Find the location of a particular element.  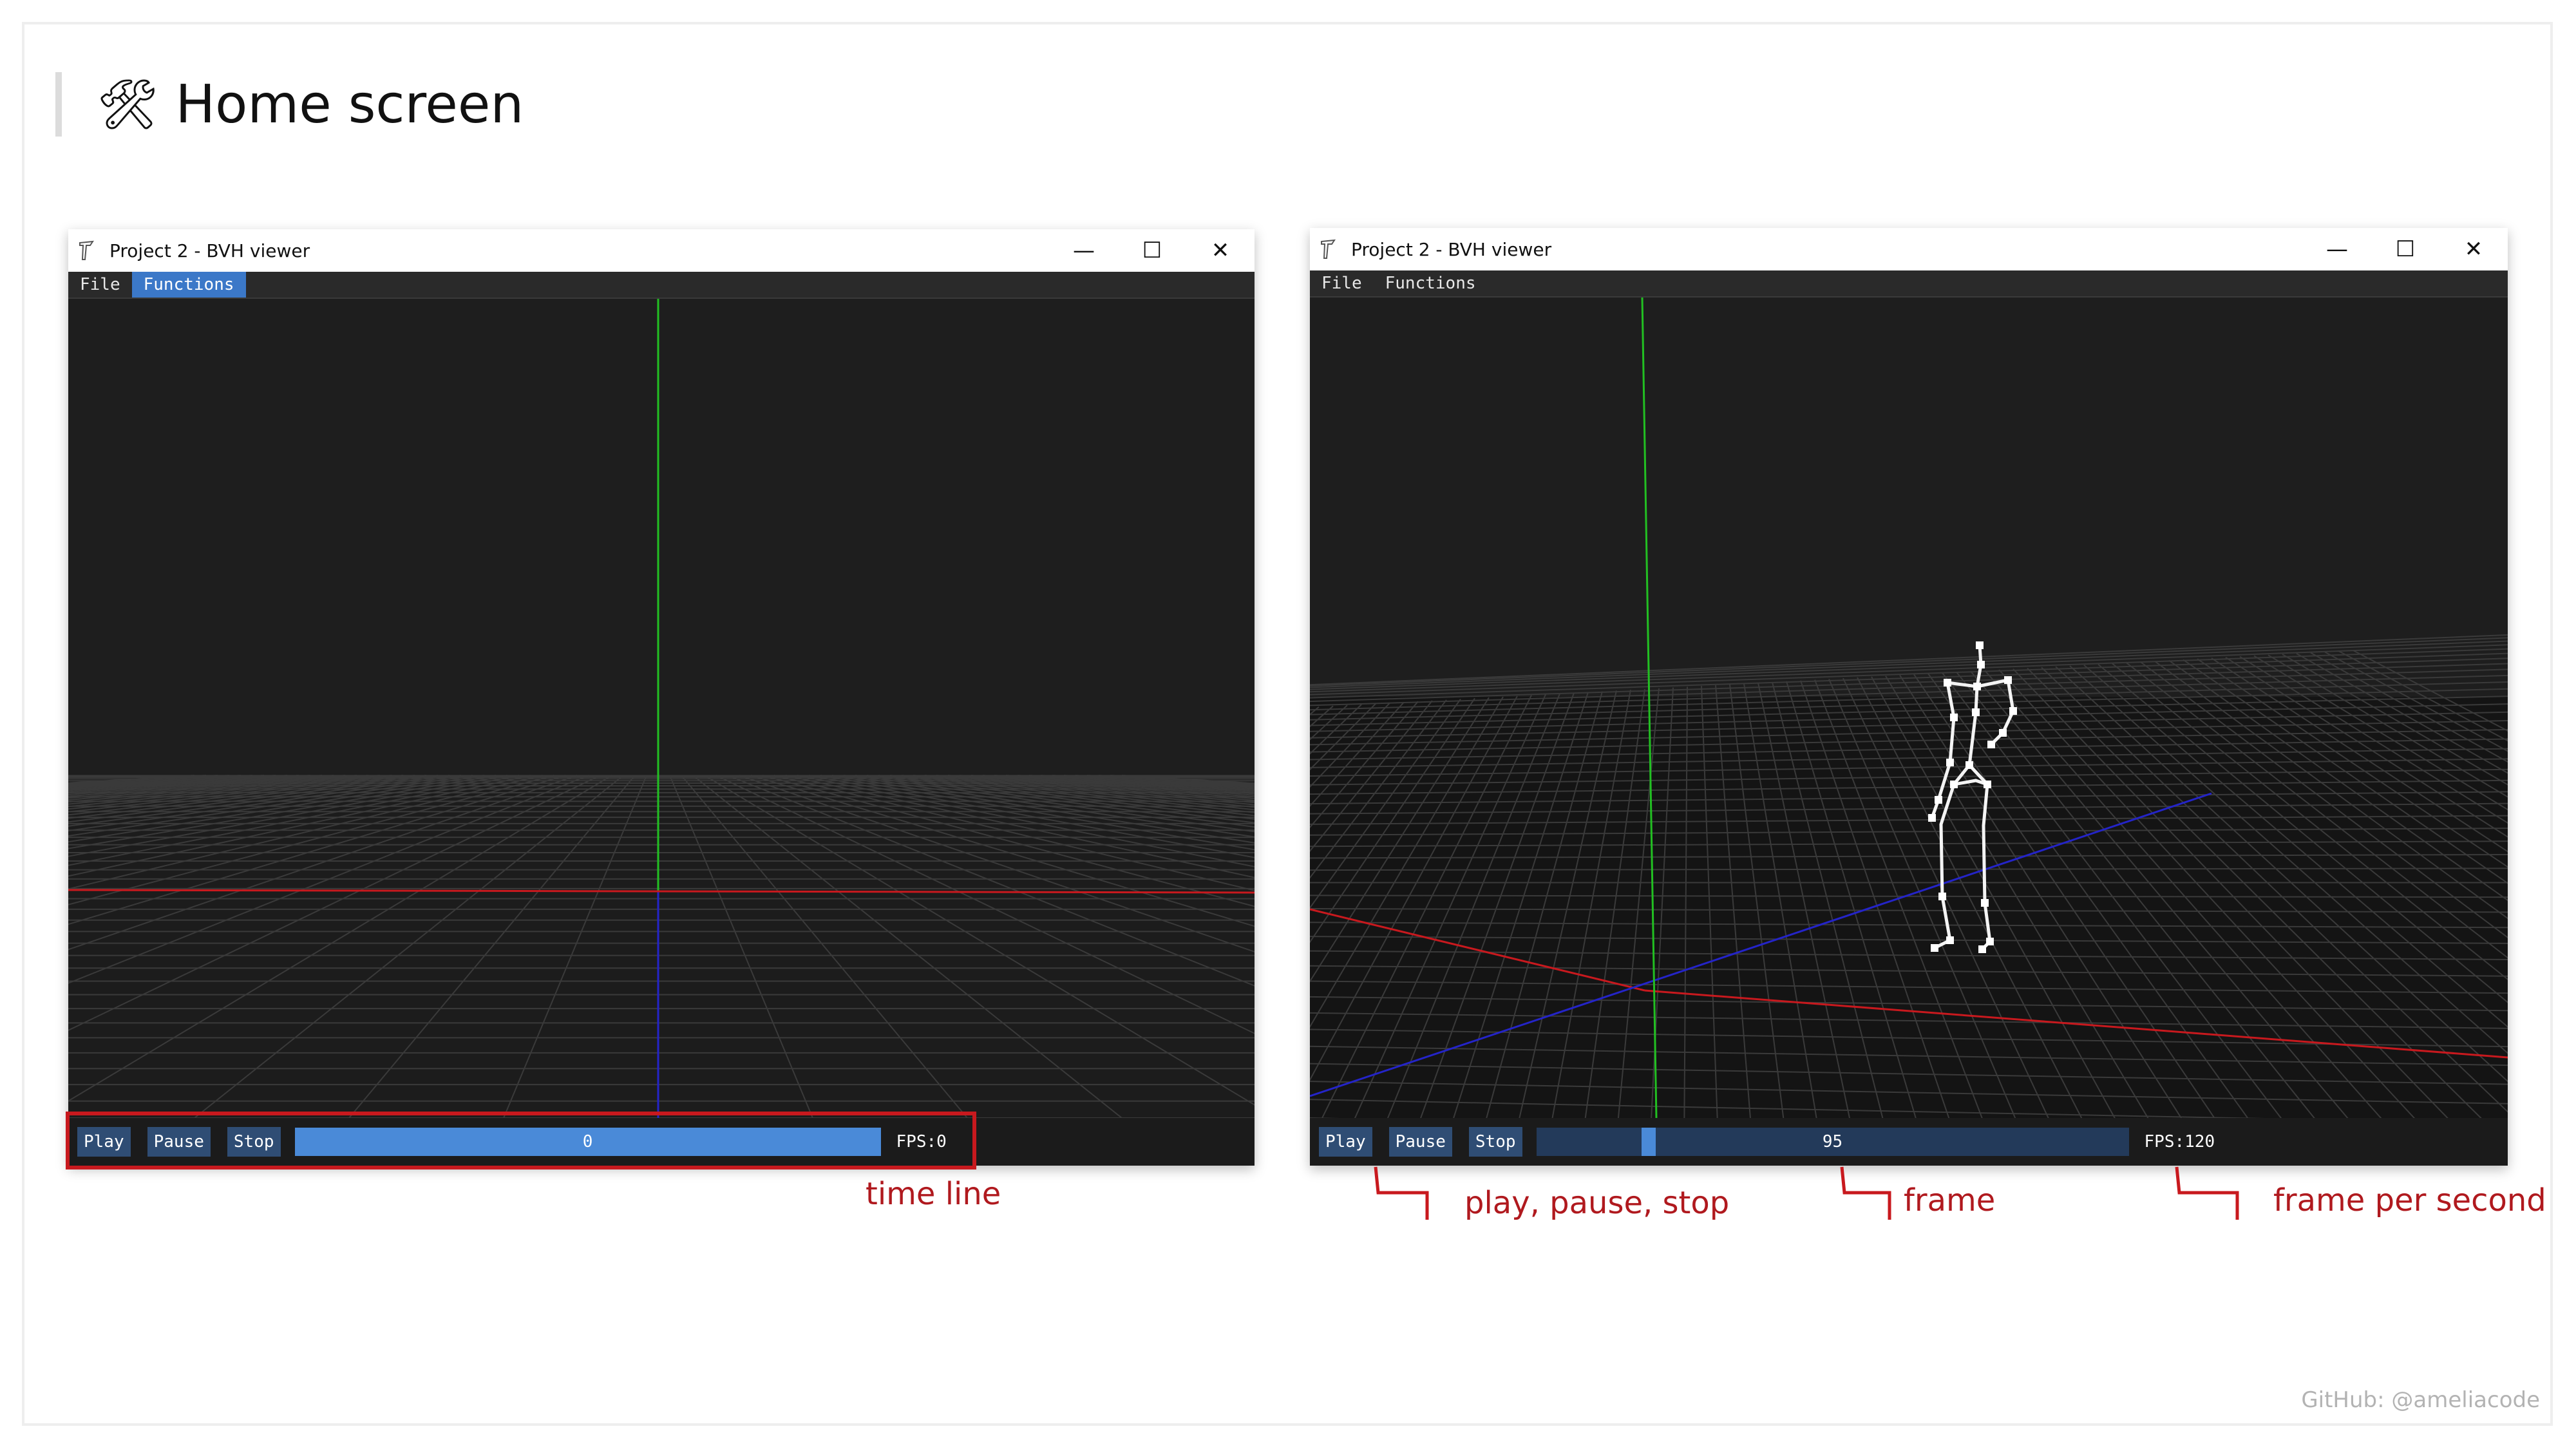

bracket-play-pause-stop is located at coordinates (1401, 1193).